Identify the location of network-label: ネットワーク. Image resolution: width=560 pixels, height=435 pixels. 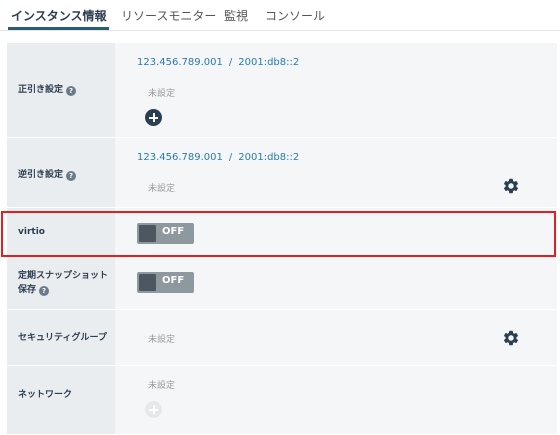
(45, 395).